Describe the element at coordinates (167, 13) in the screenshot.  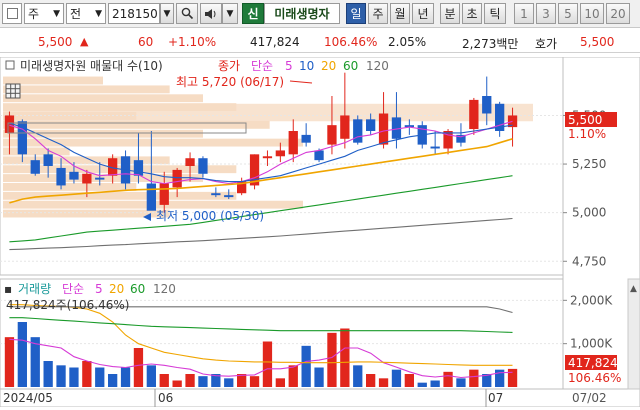
I see `code-dropdown-button: ▼` at that location.